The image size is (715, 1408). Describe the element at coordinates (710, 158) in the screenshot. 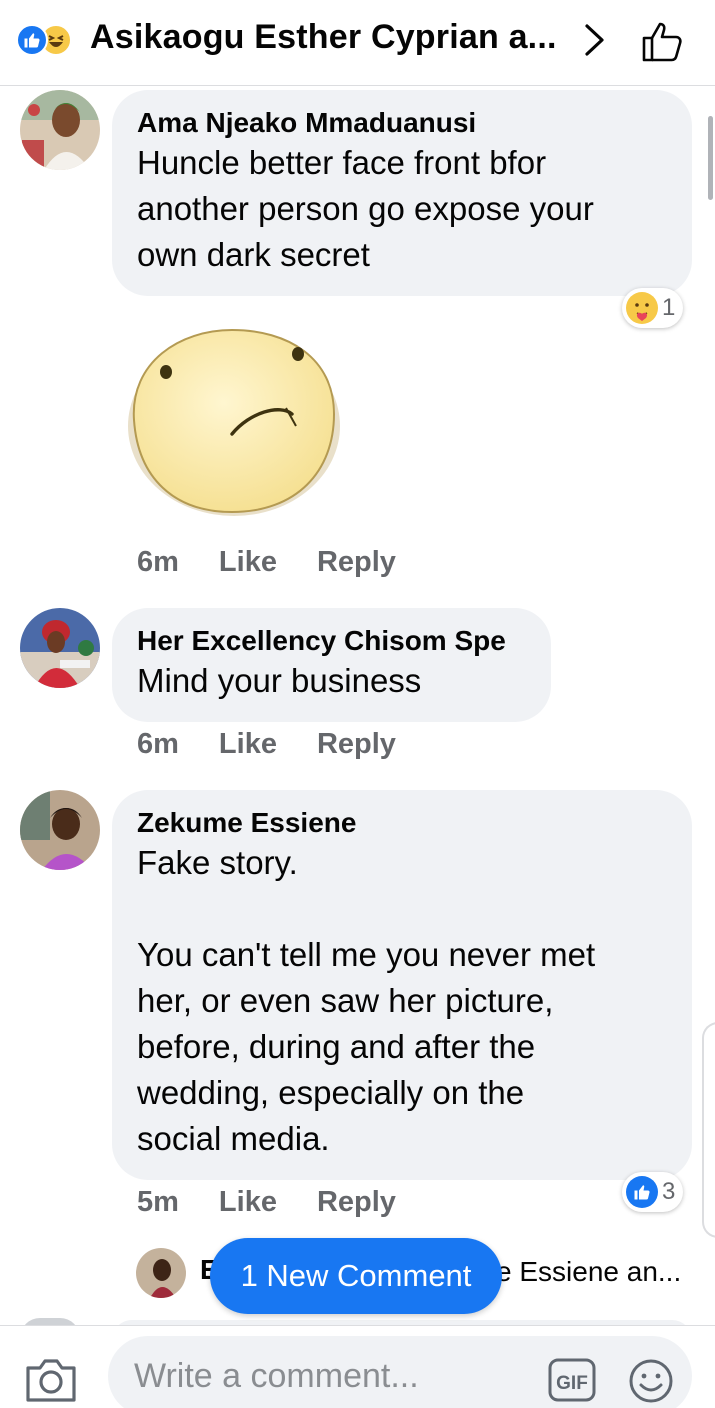

I see `scrollbar` at that location.